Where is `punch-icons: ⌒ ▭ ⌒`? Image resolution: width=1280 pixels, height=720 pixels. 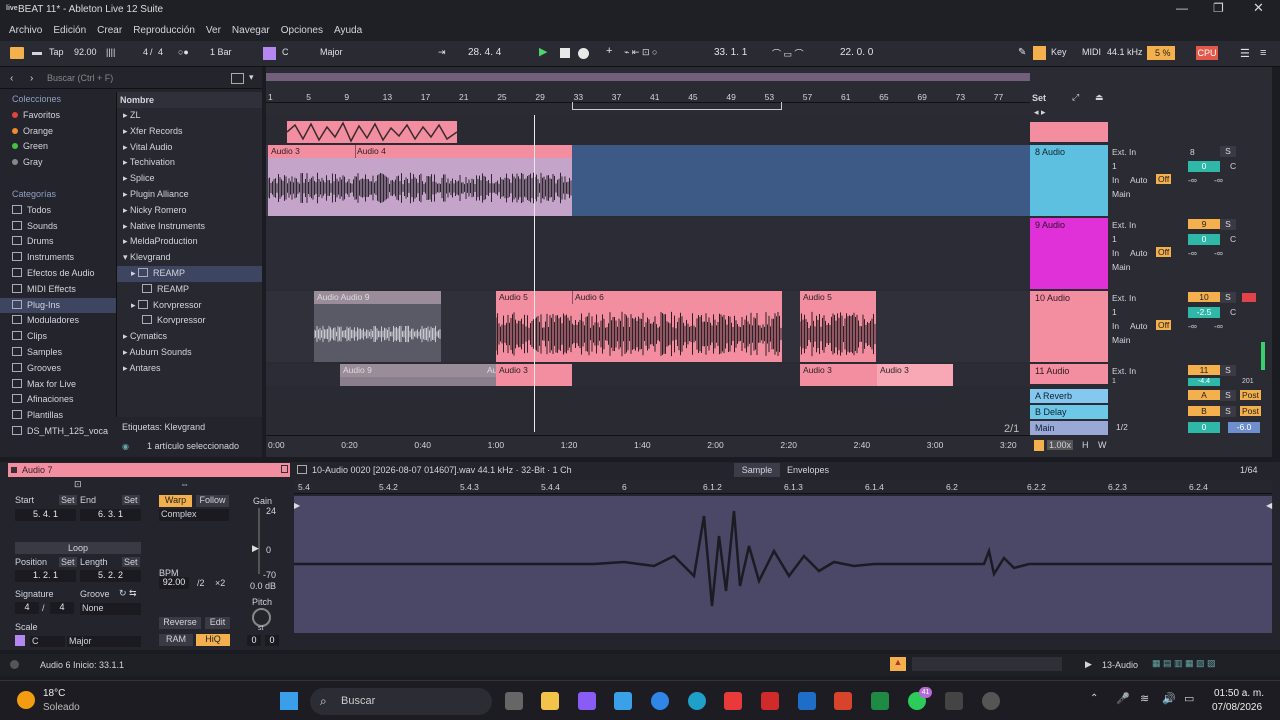
punch-icons: ⌒ ▭ ⌒ is located at coordinates (788, 53).